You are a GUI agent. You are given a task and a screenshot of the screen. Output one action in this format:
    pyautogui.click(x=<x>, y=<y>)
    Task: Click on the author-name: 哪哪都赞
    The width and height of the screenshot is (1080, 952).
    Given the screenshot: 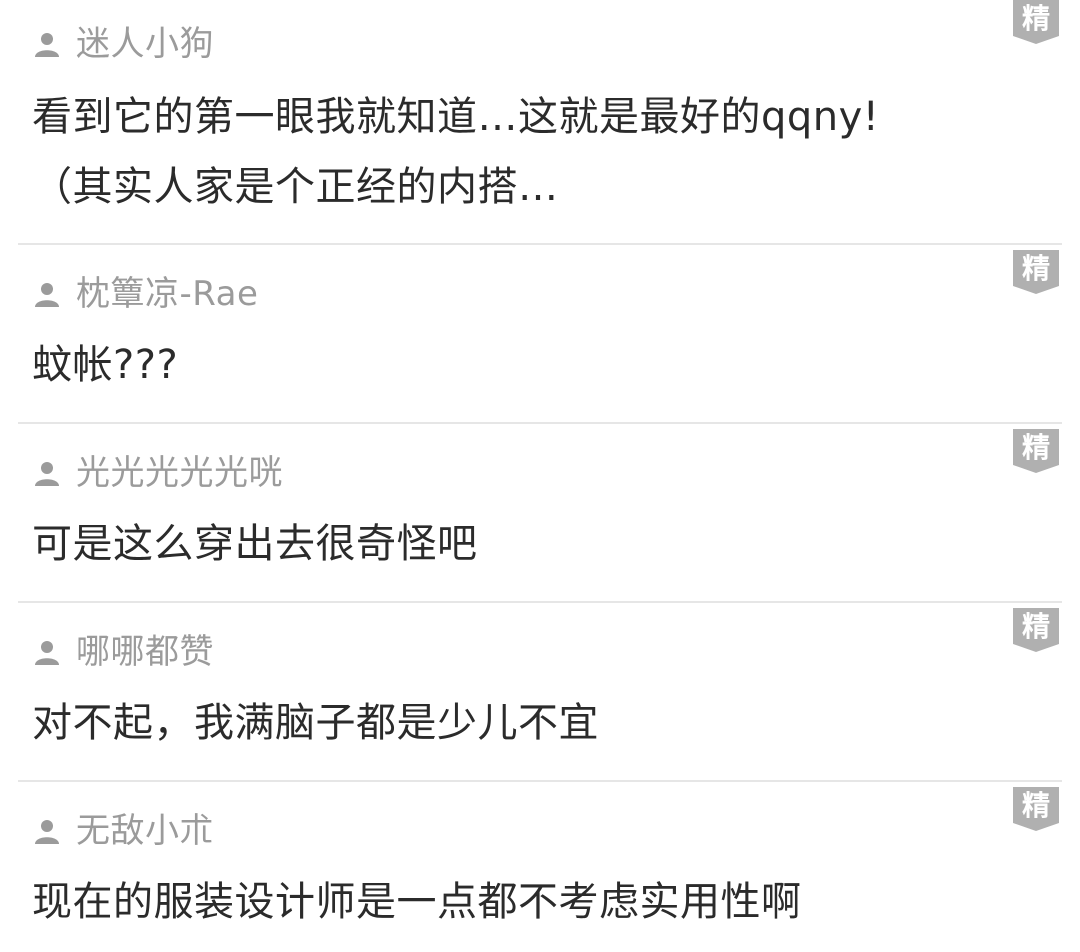 What is the action you would take?
    pyautogui.click(x=145, y=652)
    